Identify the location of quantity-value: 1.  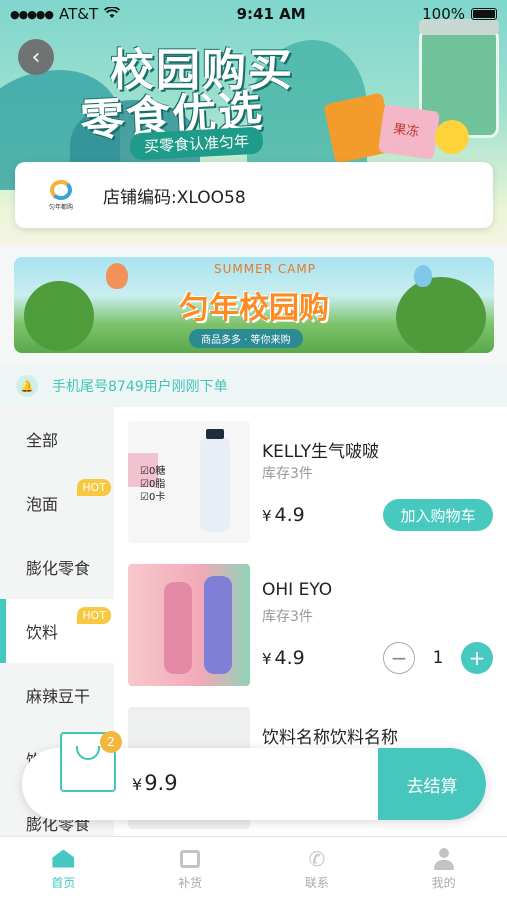
(438, 658).